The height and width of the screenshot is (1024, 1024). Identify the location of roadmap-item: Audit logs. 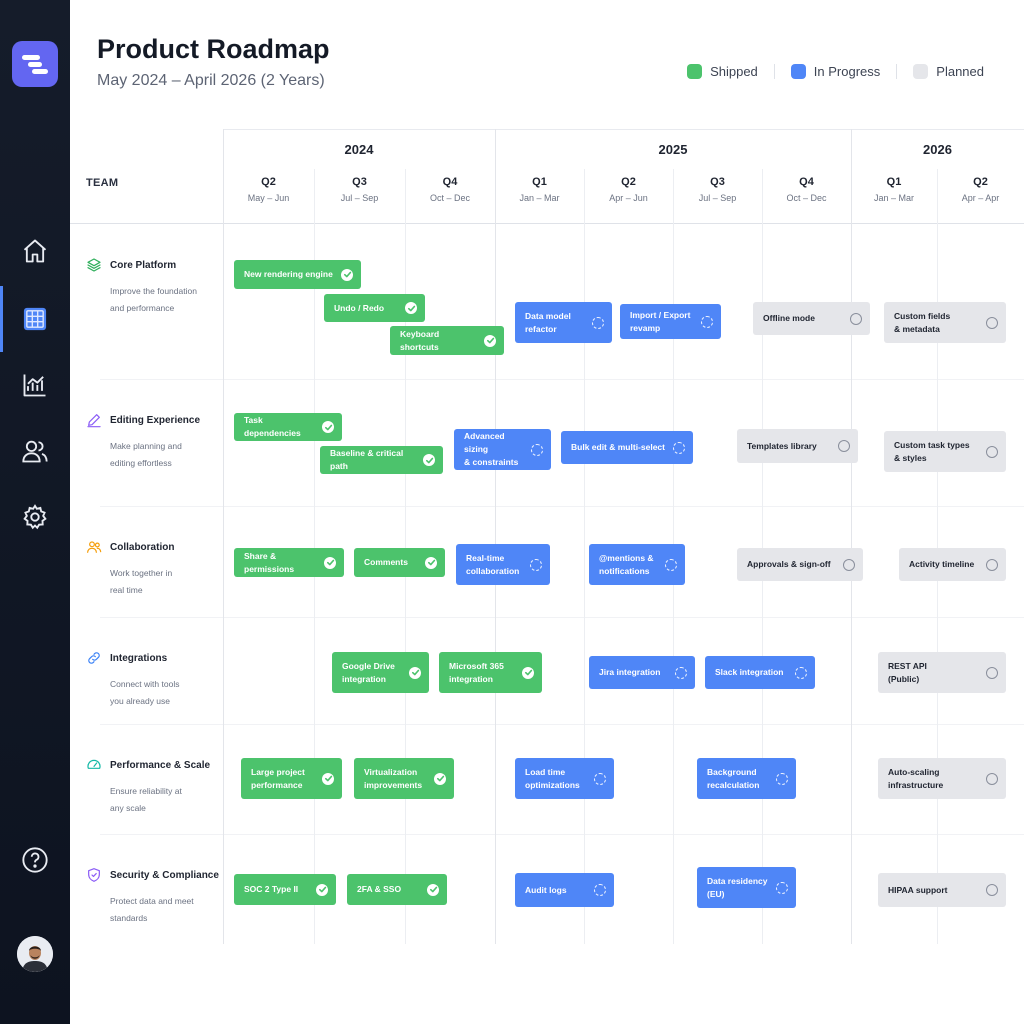
(564, 890).